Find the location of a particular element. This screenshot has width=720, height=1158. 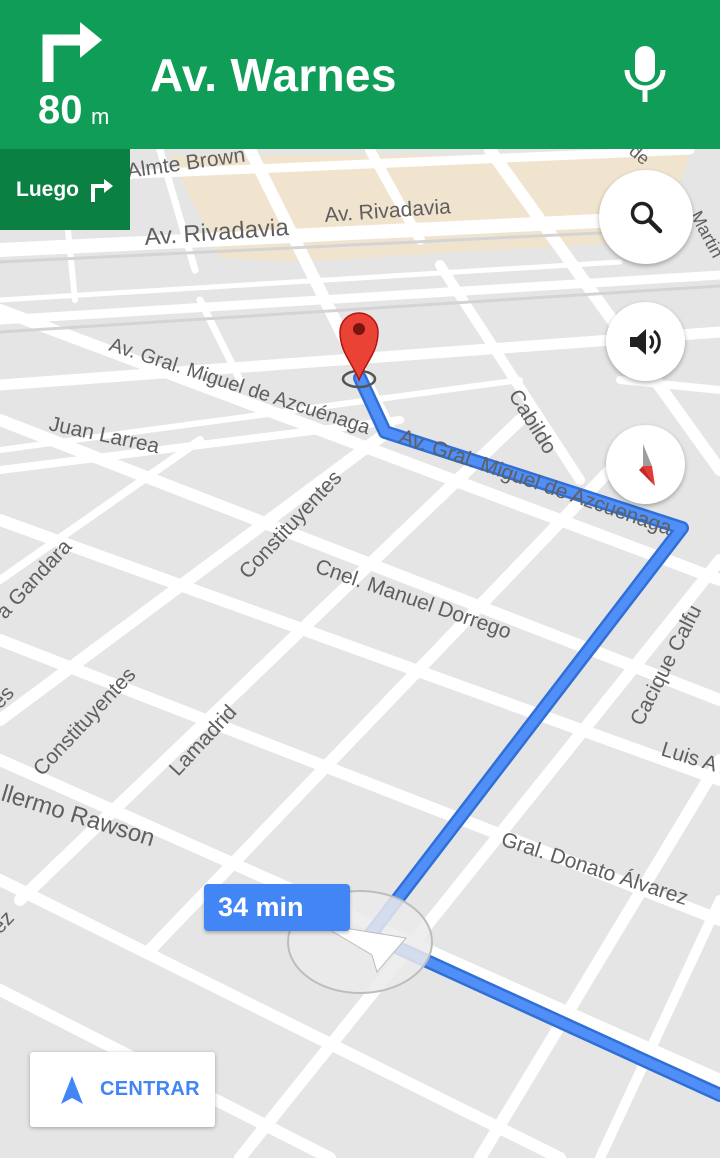

recenter-button: CENTRAR is located at coordinates (122, 1089).